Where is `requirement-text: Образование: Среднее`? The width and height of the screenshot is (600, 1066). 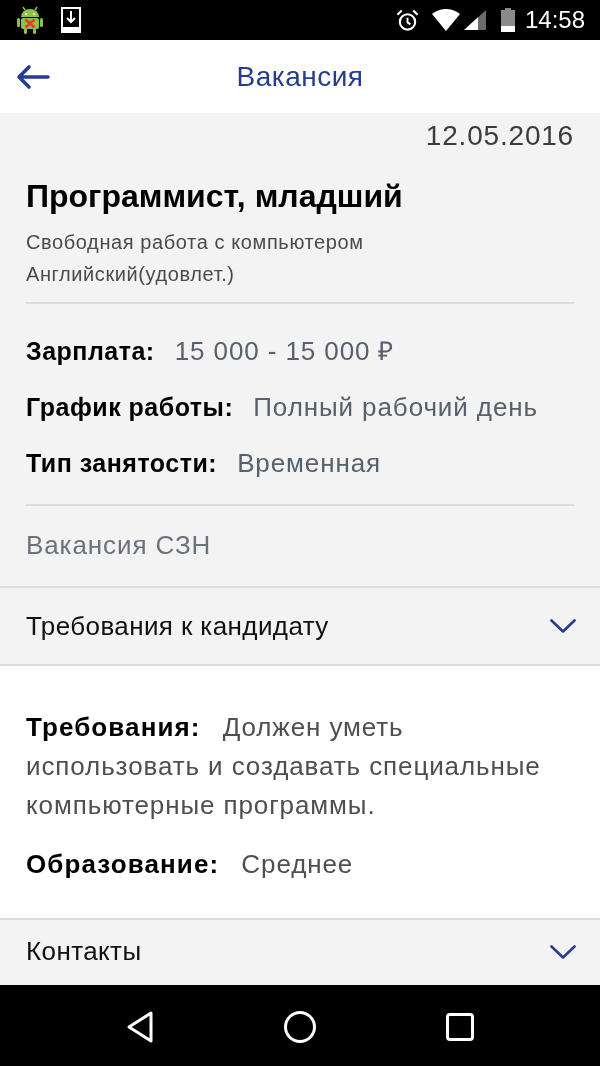
requirement-text: Образование: Среднее is located at coordinates (190, 864).